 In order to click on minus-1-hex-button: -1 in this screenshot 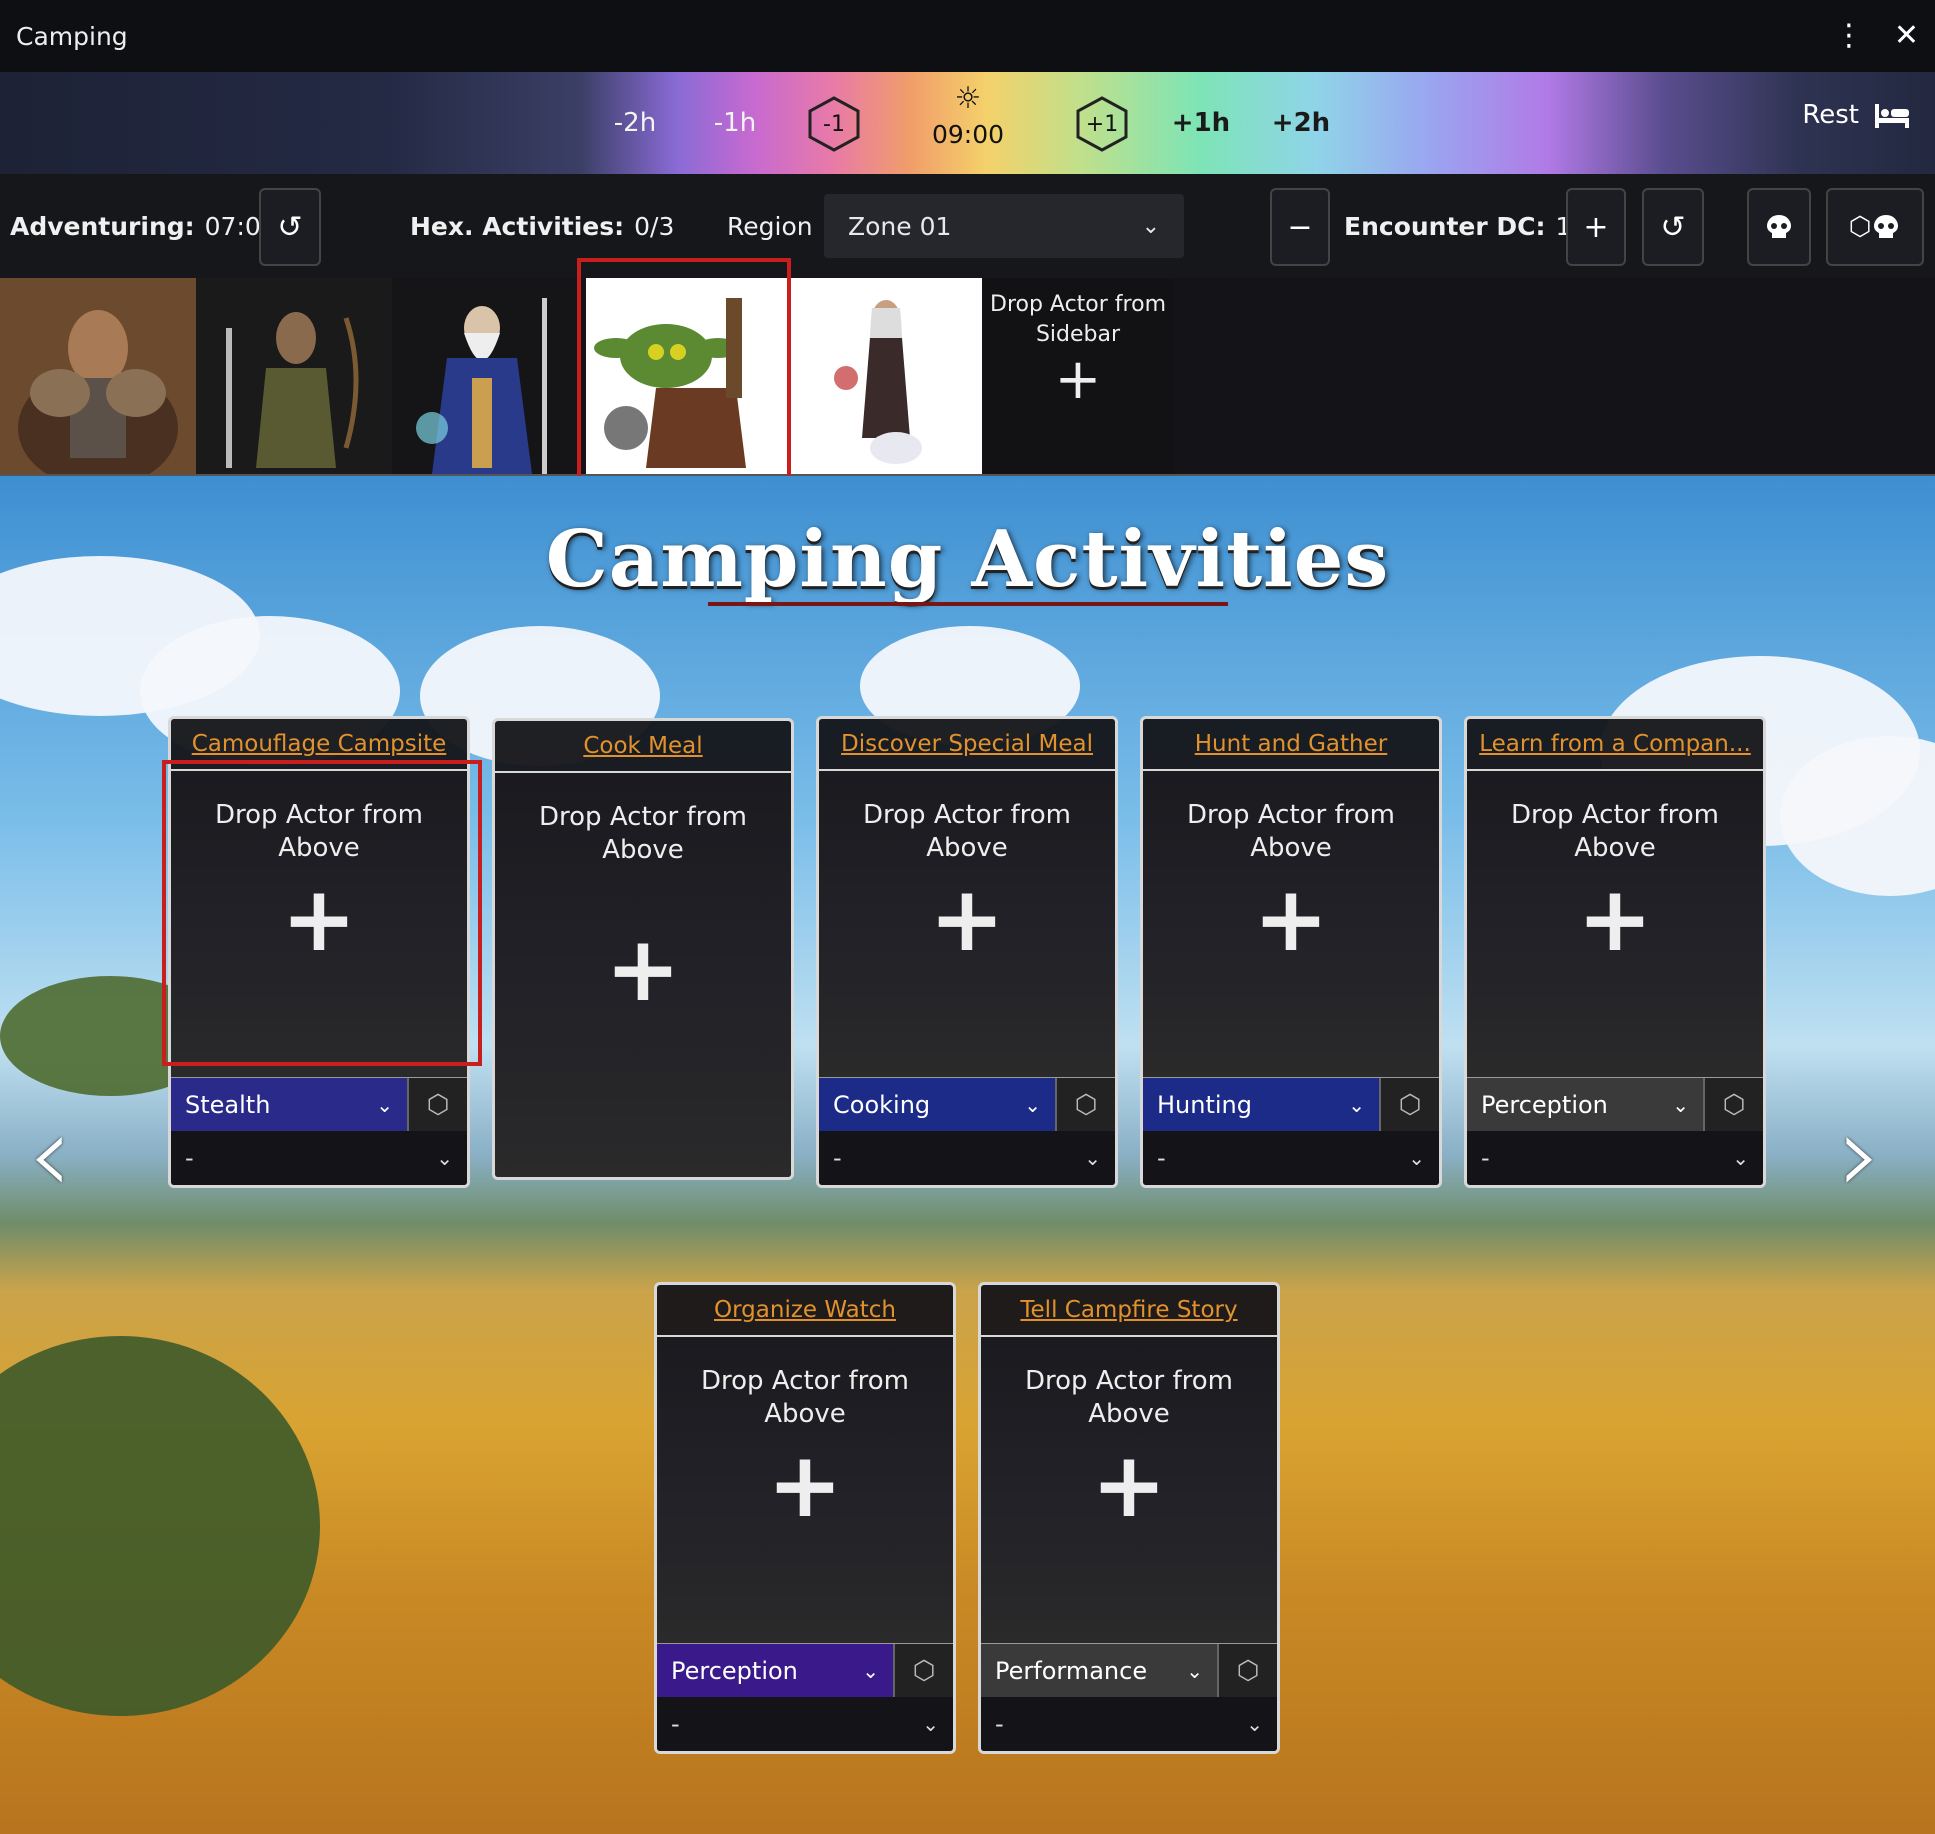, I will do `click(834, 124)`.